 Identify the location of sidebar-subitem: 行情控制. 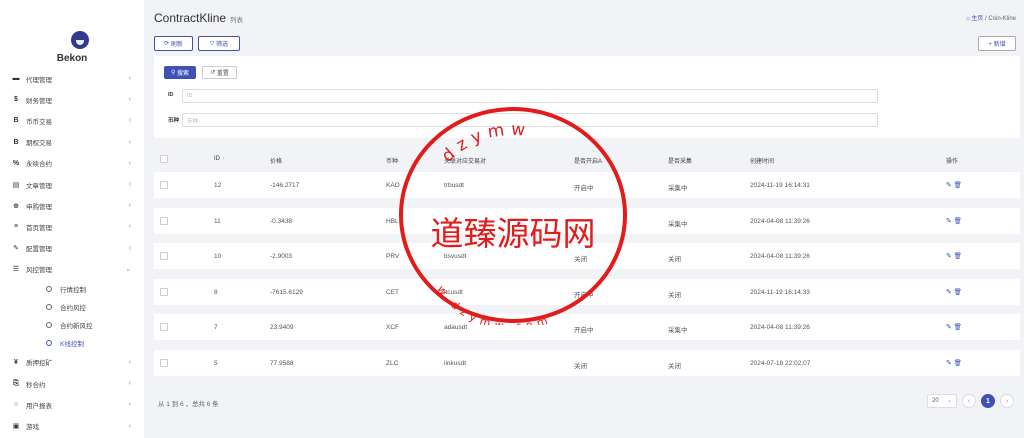
(72, 289).